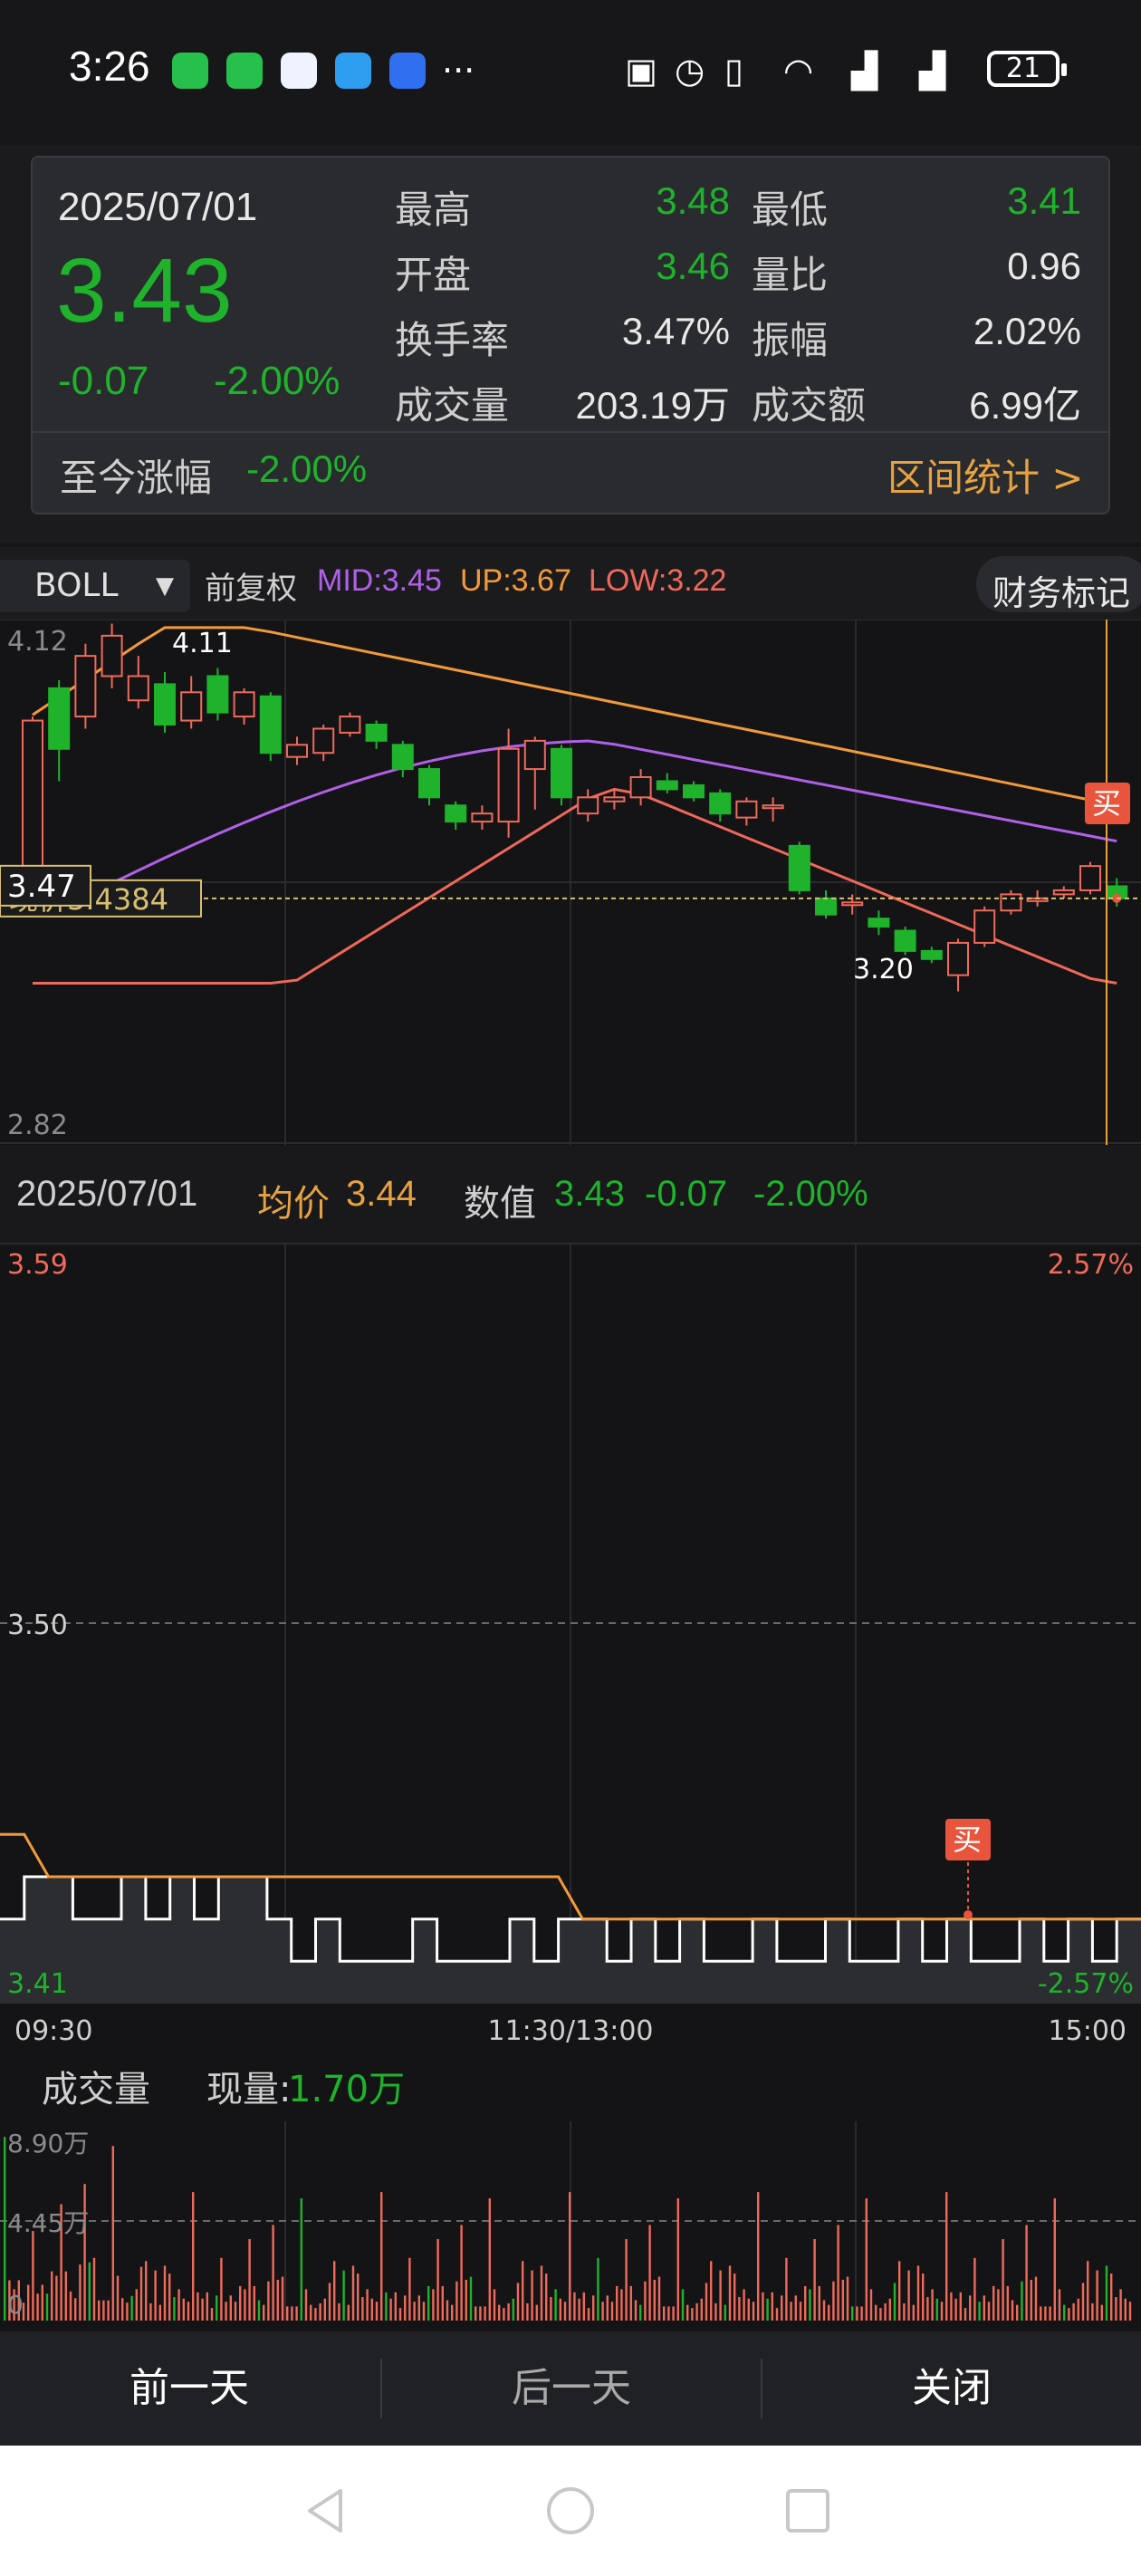 The height and width of the screenshot is (2576, 1141). Describe the element at coordinates (299, 71) in the screenshot. I see `app-icon` at that location.